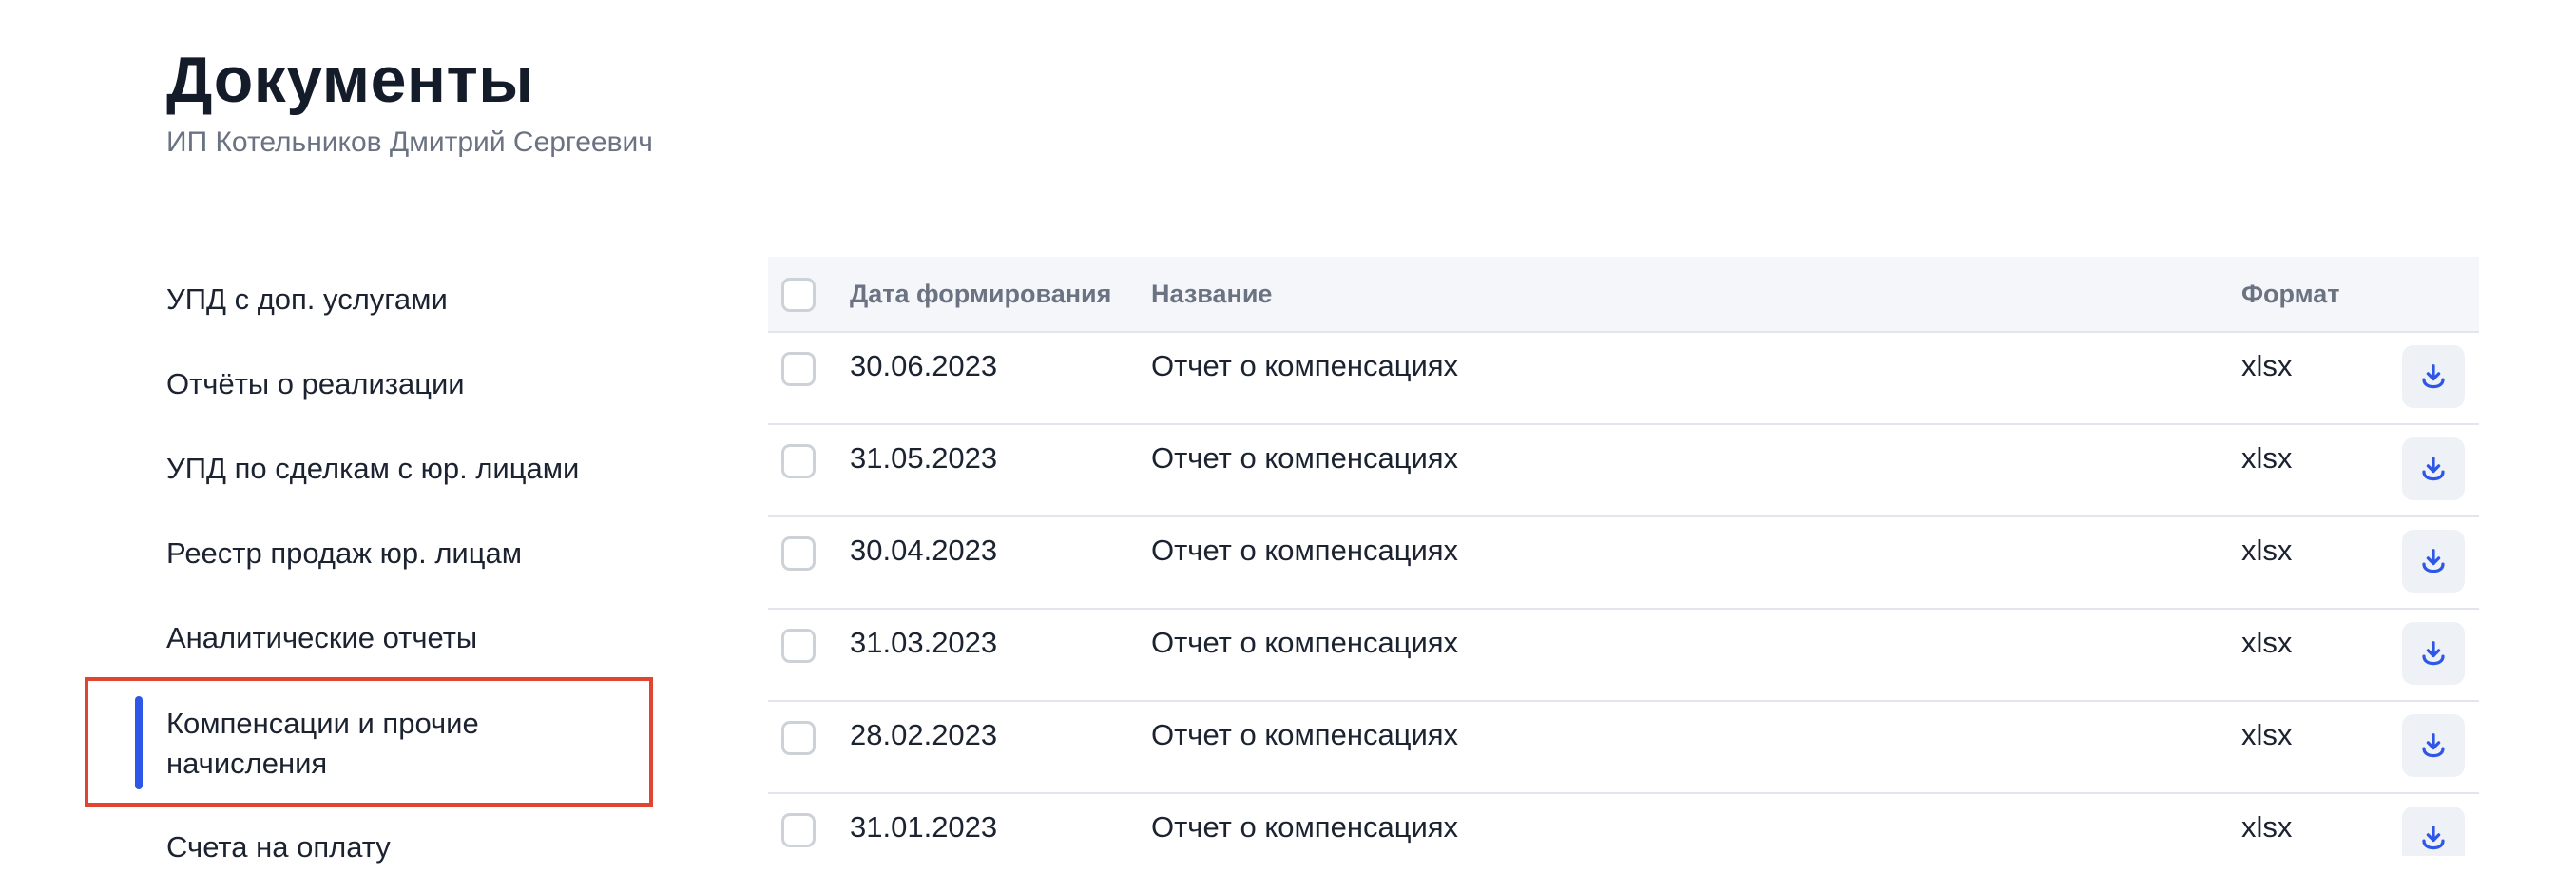  I want to click on sidebar-item-invoices: Счета на оплату, so click(278, 847).